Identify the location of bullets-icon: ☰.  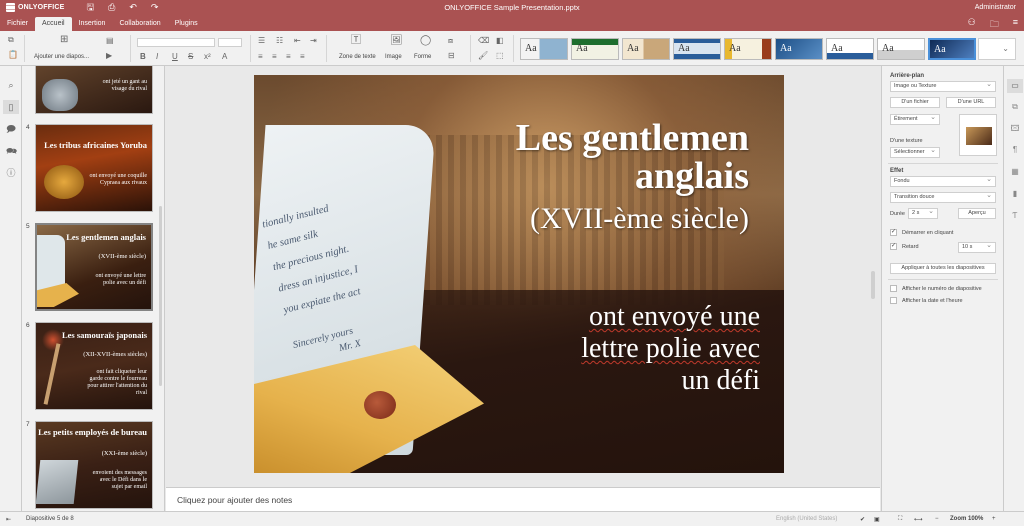
(261, 41).